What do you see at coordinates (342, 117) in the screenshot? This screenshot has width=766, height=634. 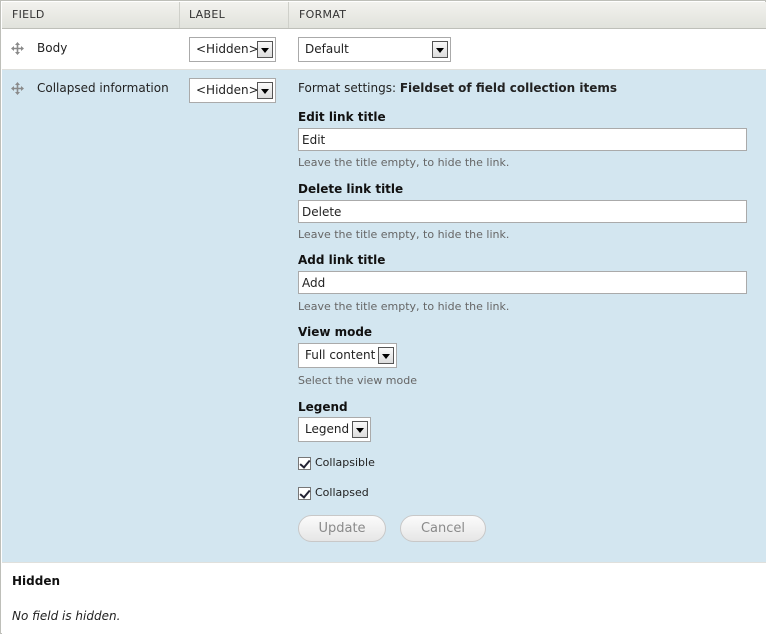 I see `edit-link-title-label: Edit link title` at bounding box center [342, 117].